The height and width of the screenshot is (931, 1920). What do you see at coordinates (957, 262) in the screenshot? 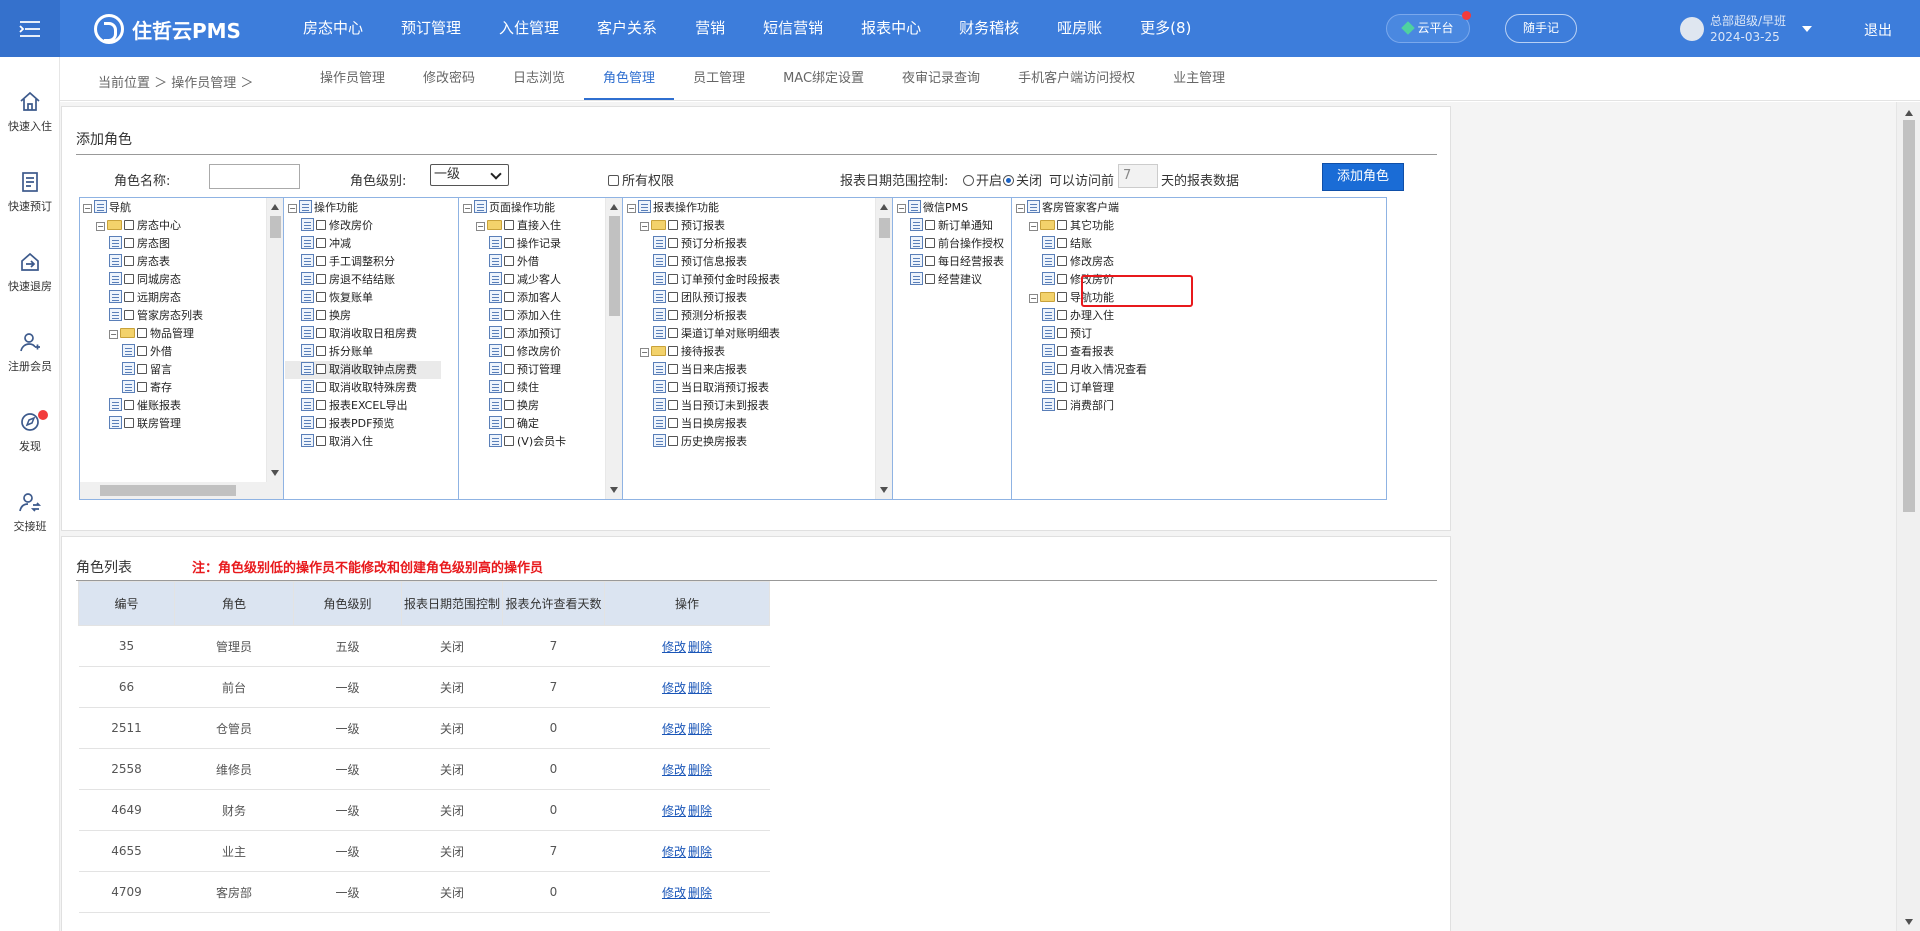
I see `tree-node: 每日经营报表` at bounding box center [957, 262].